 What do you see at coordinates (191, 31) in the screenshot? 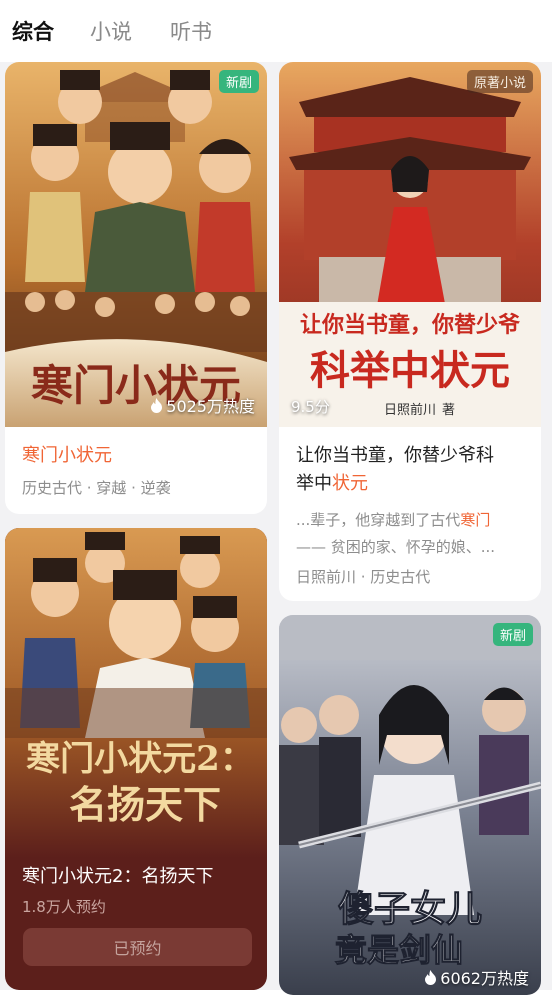
I see `tab-audiobooks: 听书` at bounding box center [191, 31].